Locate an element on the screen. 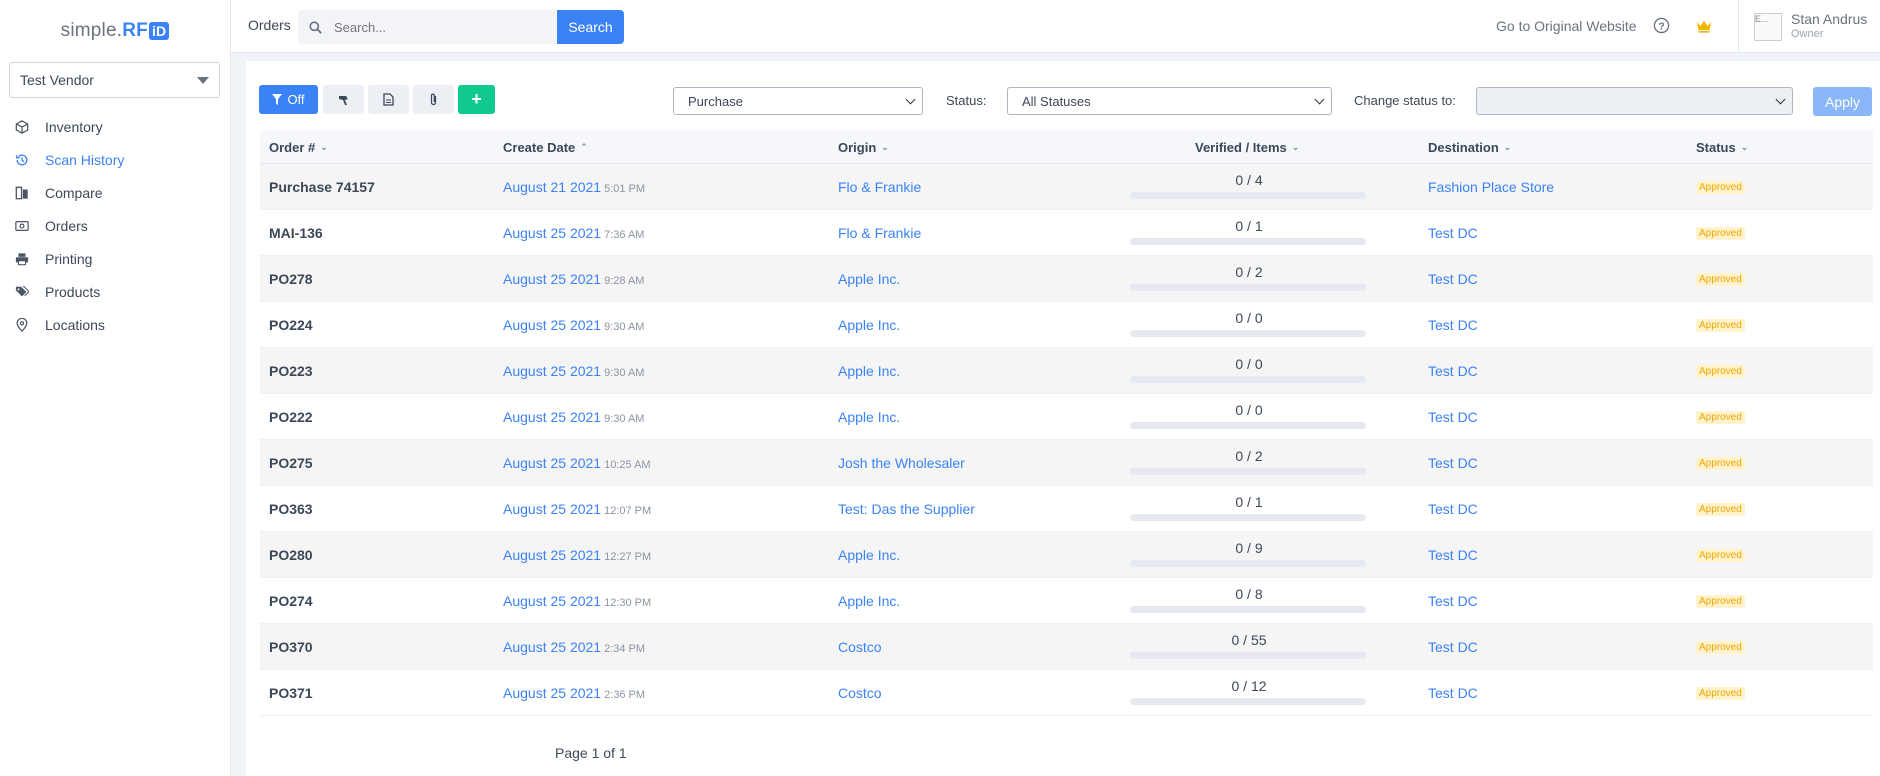  order-number: PO280 is located at coordinates (291, 555).